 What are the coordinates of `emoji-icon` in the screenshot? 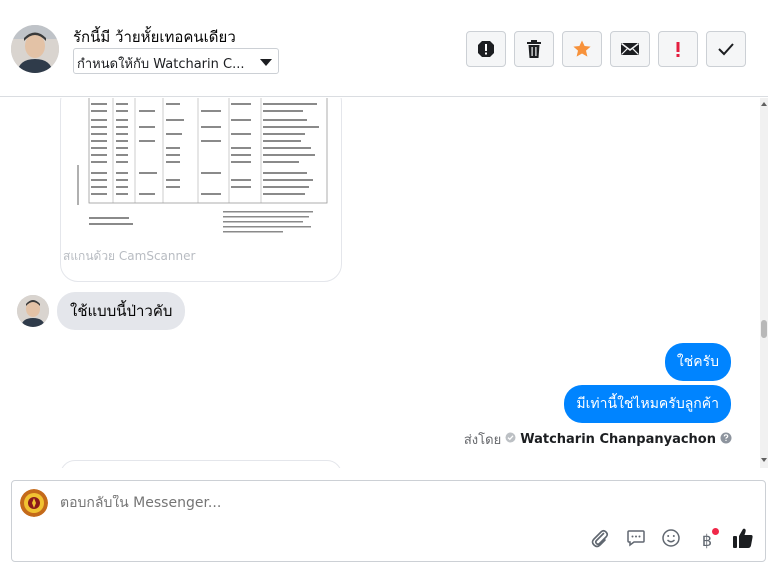 It's located at (671, 540).